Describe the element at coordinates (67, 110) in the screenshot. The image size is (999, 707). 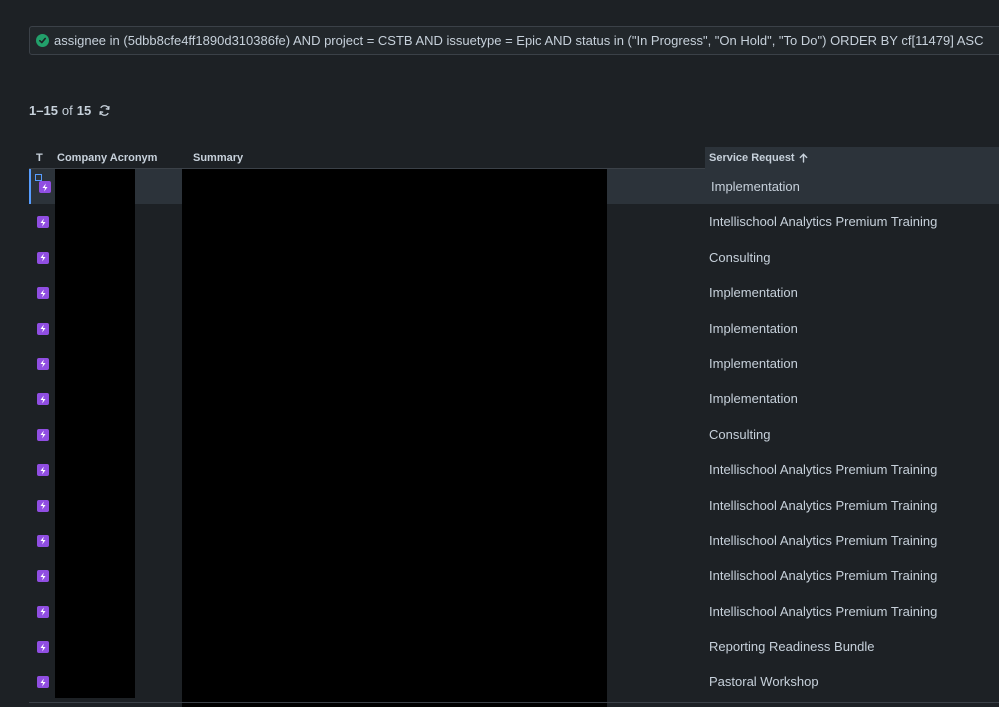
I see `results-of-label: of` at that location.